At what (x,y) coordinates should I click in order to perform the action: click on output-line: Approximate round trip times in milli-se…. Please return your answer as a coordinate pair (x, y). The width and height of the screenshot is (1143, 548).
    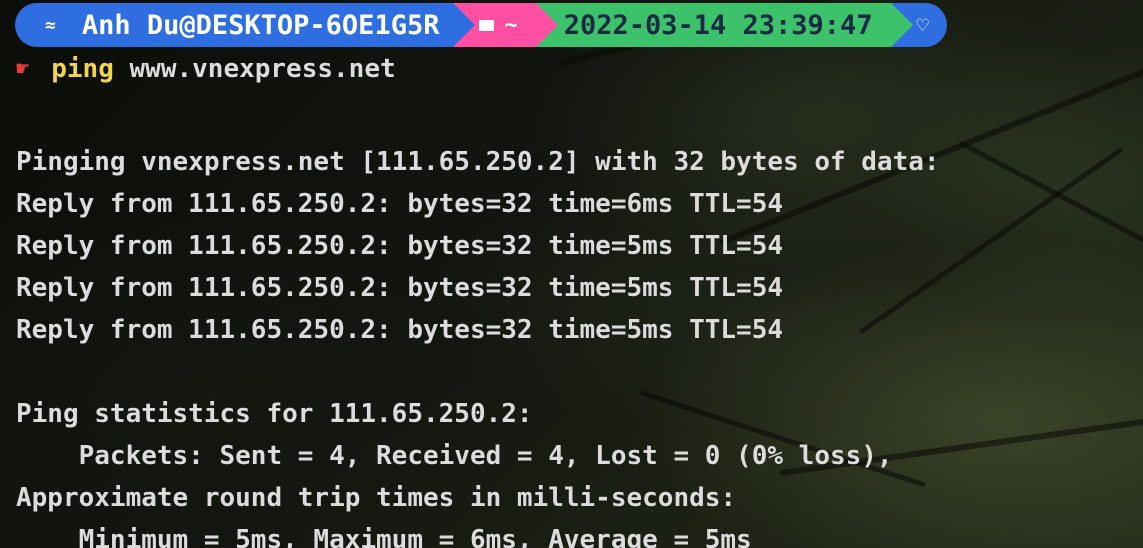
    Looking at the image, I should click on (376, 498).